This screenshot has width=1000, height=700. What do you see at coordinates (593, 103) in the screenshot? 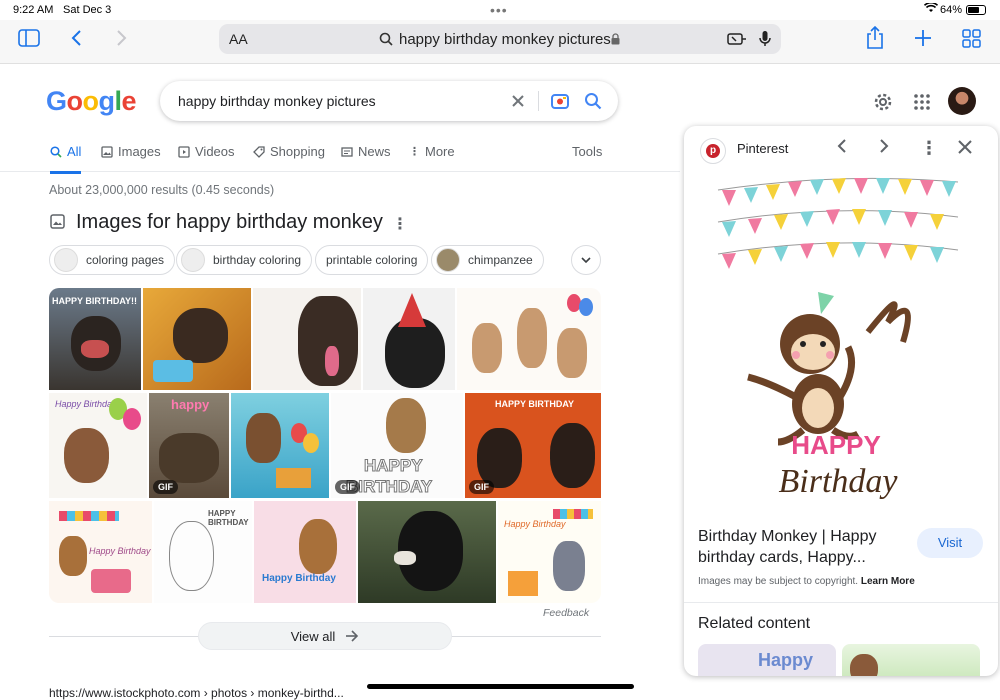
I see `search-submit-icon` at bounding box center [593, 103].